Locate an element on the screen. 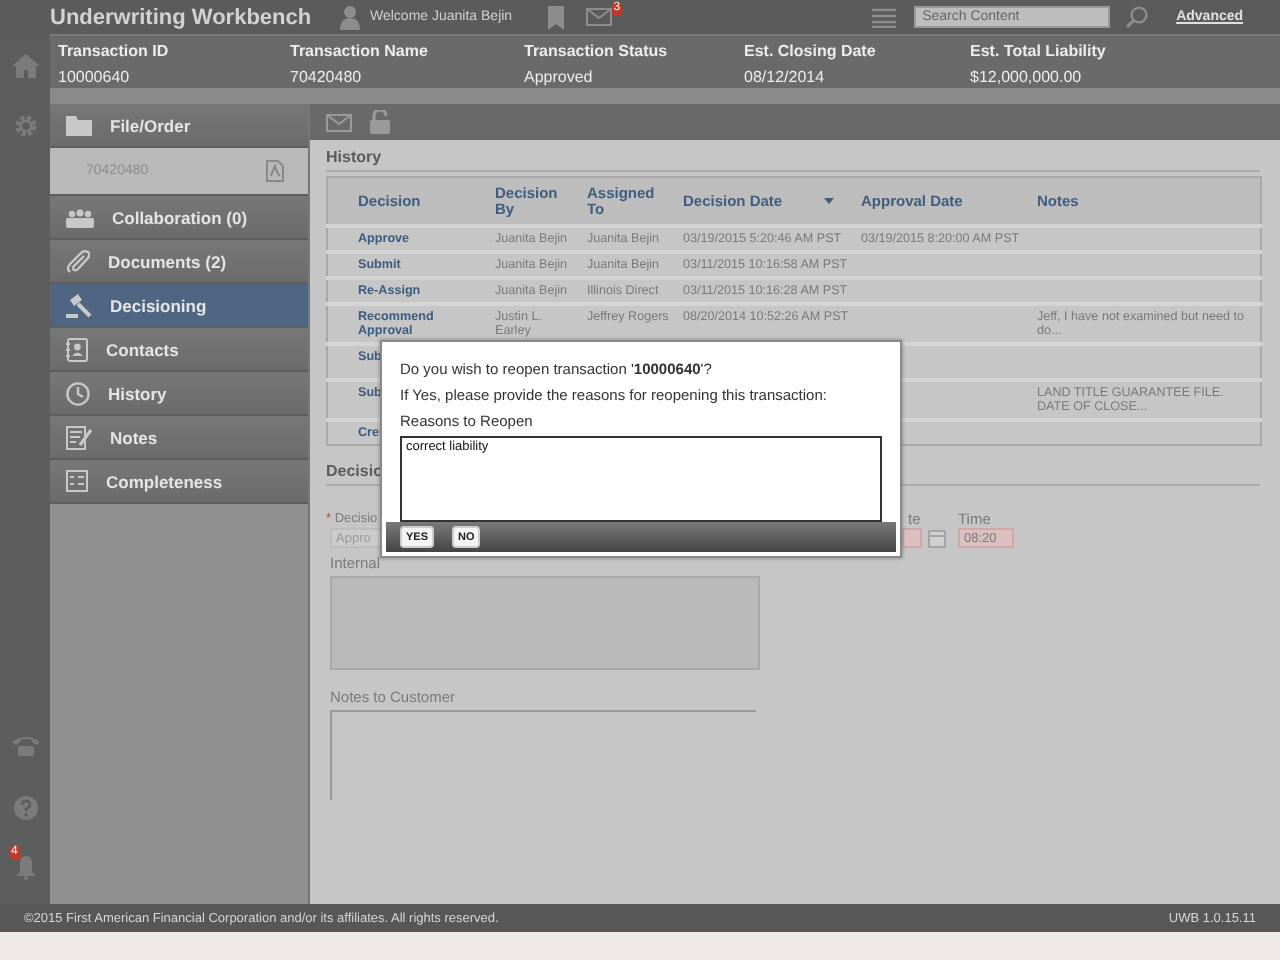 The width and height of the screenshot is (1280, 960). contact-book-icon is located at coordinates (77, 349).